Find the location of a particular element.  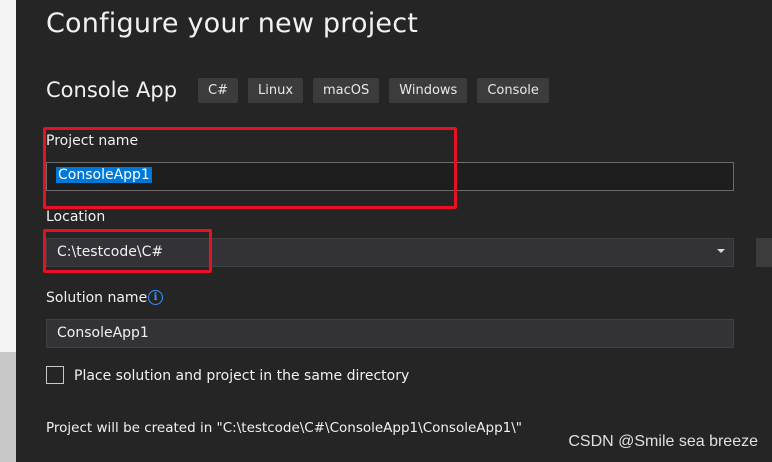

template-tags: C# Linux macOS Windows Console is located at coordinates (373, 90).